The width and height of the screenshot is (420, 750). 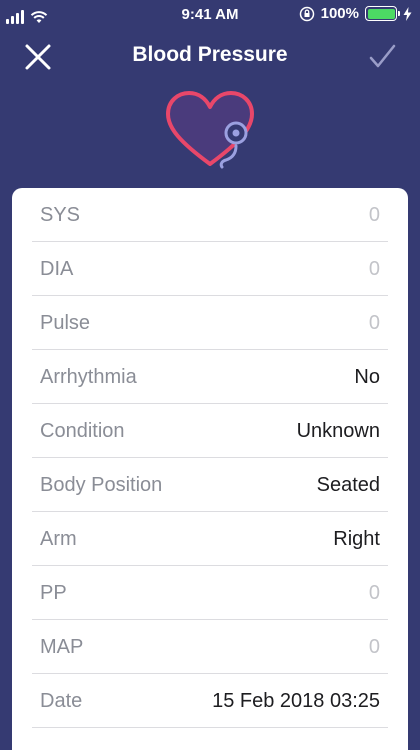 What do you see at coordinates (210, 539) in the screenshot?
I see `field-row-arm: Arm Right` at bounding box center [210, 539].